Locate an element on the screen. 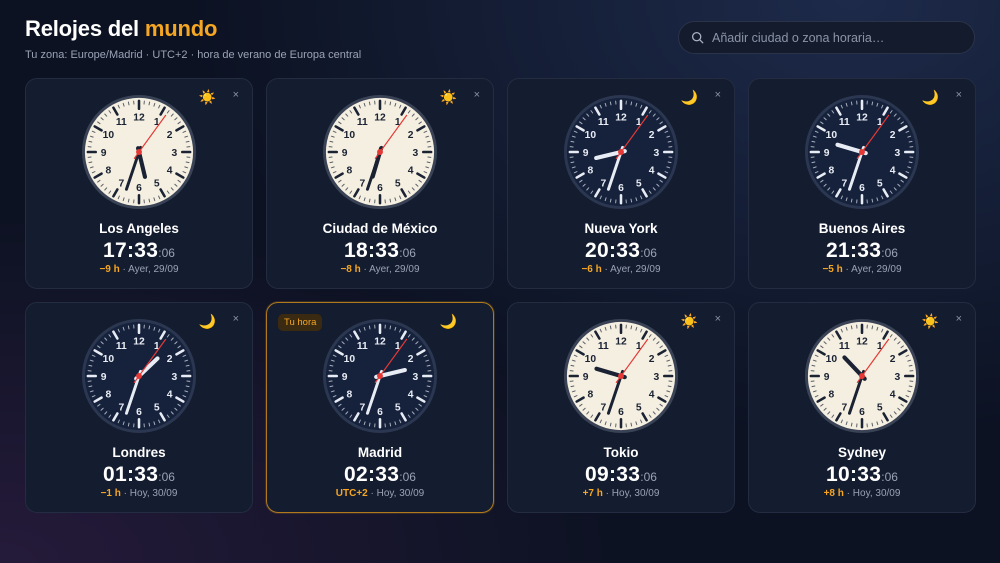 This screenshot has width=1000, height=563. time-hours-minutes: 09:33 is located at coordinates (613, 474).